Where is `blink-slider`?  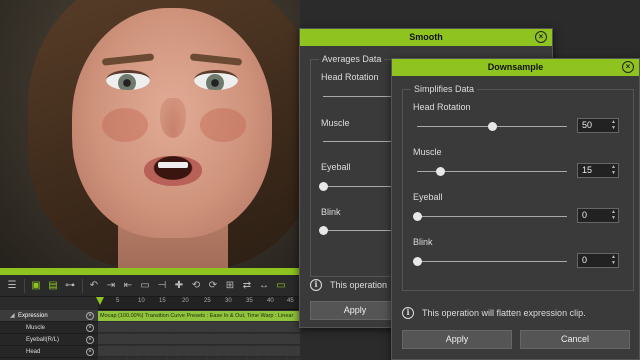
blink-slider is located at coordinates (490, 261).